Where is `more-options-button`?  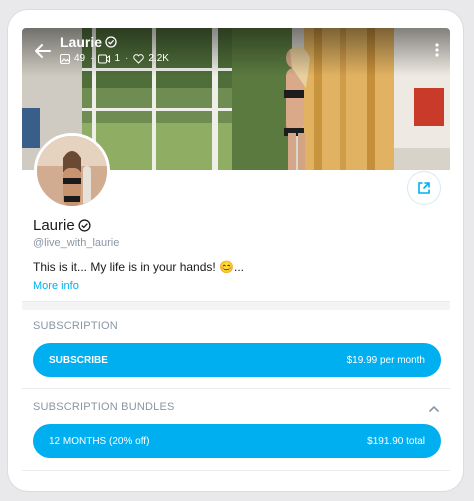 more-options-button is located at coordinates (437, 50).